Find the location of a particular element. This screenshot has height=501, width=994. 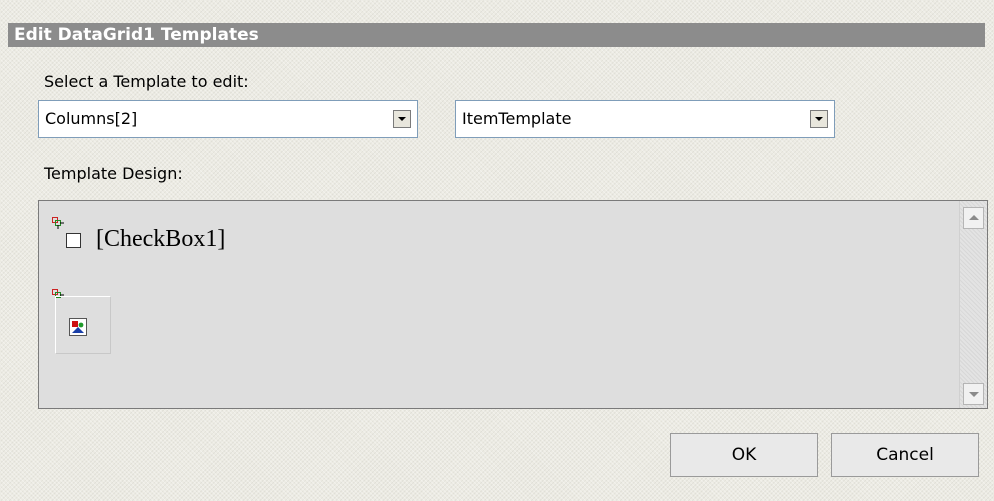

image-placeholder-icon is located at coordinates (78, 327).